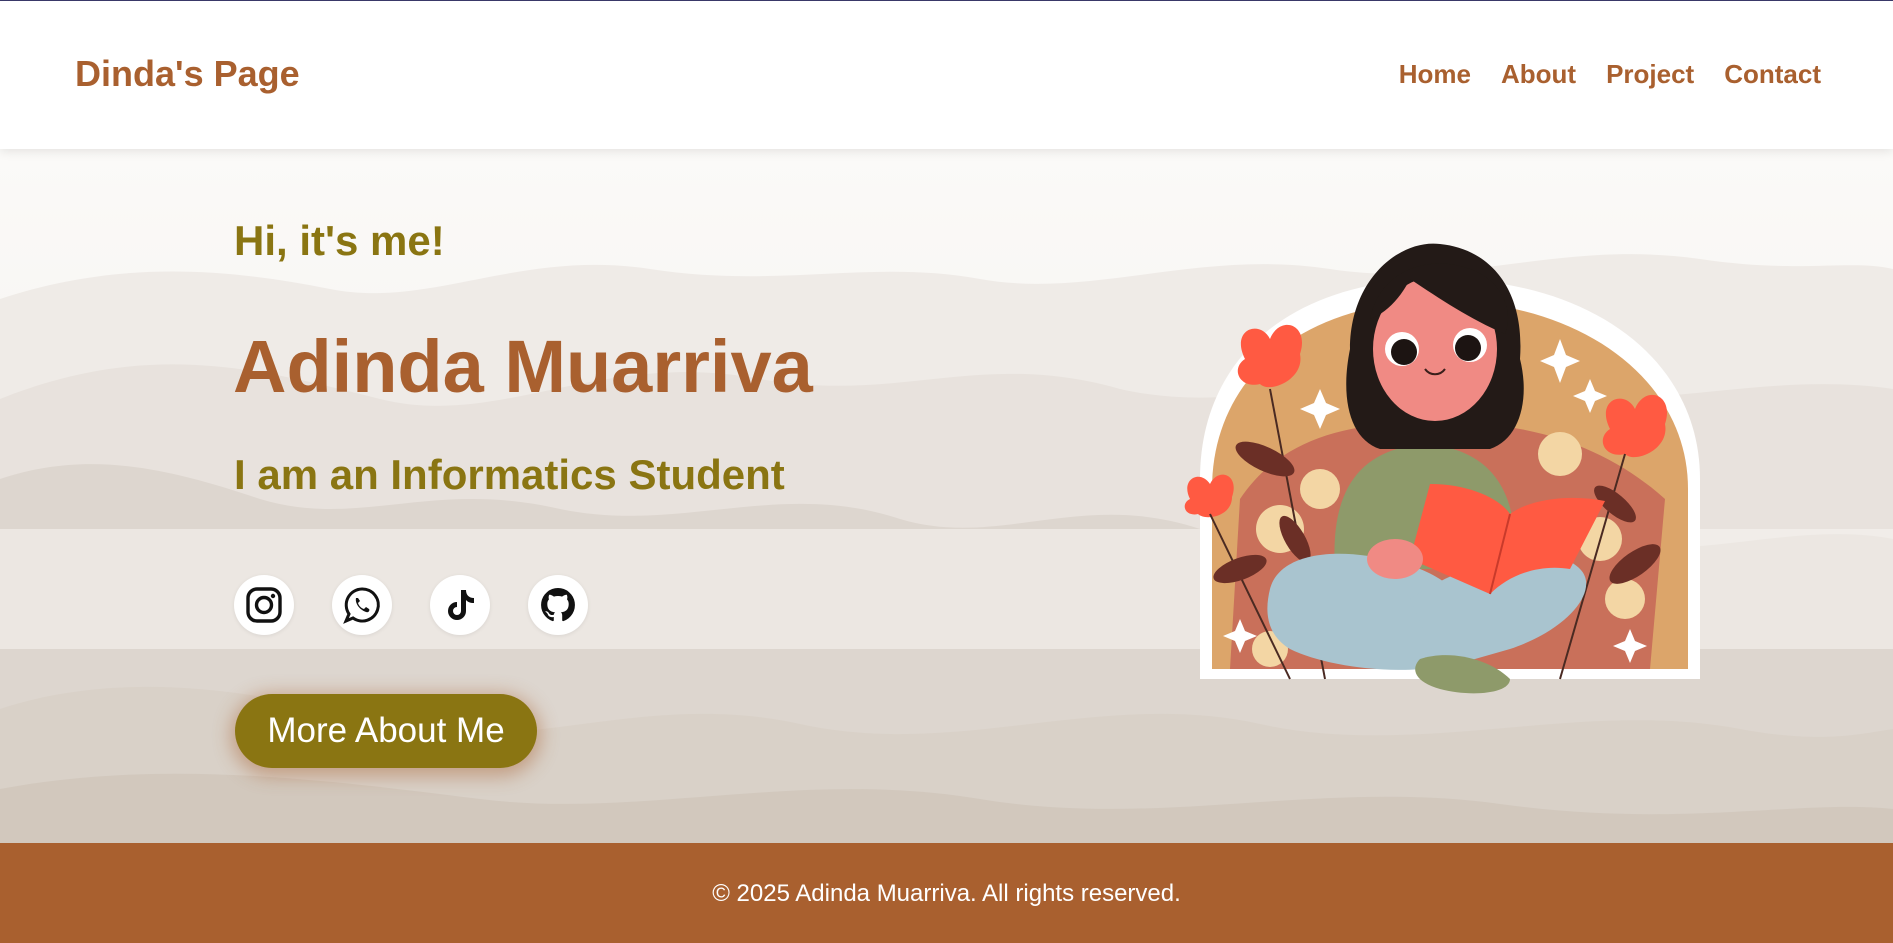  I want to click on whatsapp-link, so click(362, 605).